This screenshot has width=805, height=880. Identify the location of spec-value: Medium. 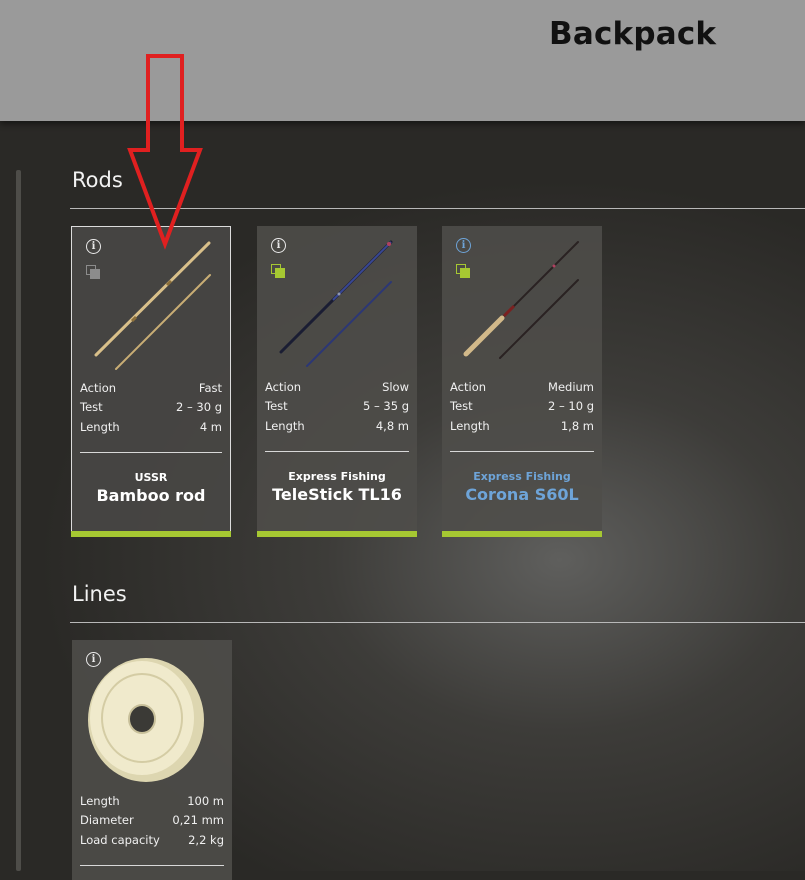
(571, 387).